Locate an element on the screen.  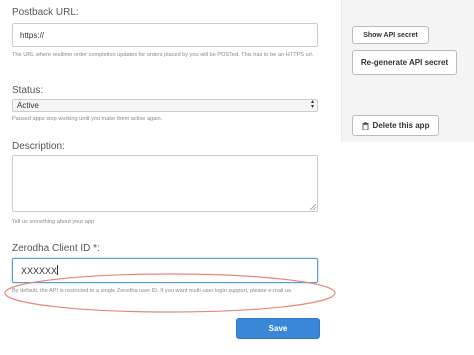
delete-app-button: Delete this app is located at coordinates (395, 125).